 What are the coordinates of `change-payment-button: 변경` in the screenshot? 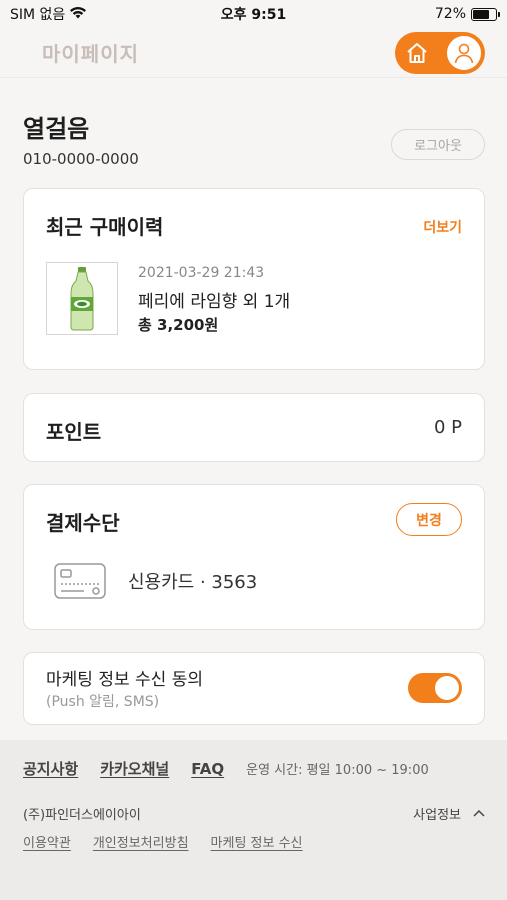 It's located at (429, 519).